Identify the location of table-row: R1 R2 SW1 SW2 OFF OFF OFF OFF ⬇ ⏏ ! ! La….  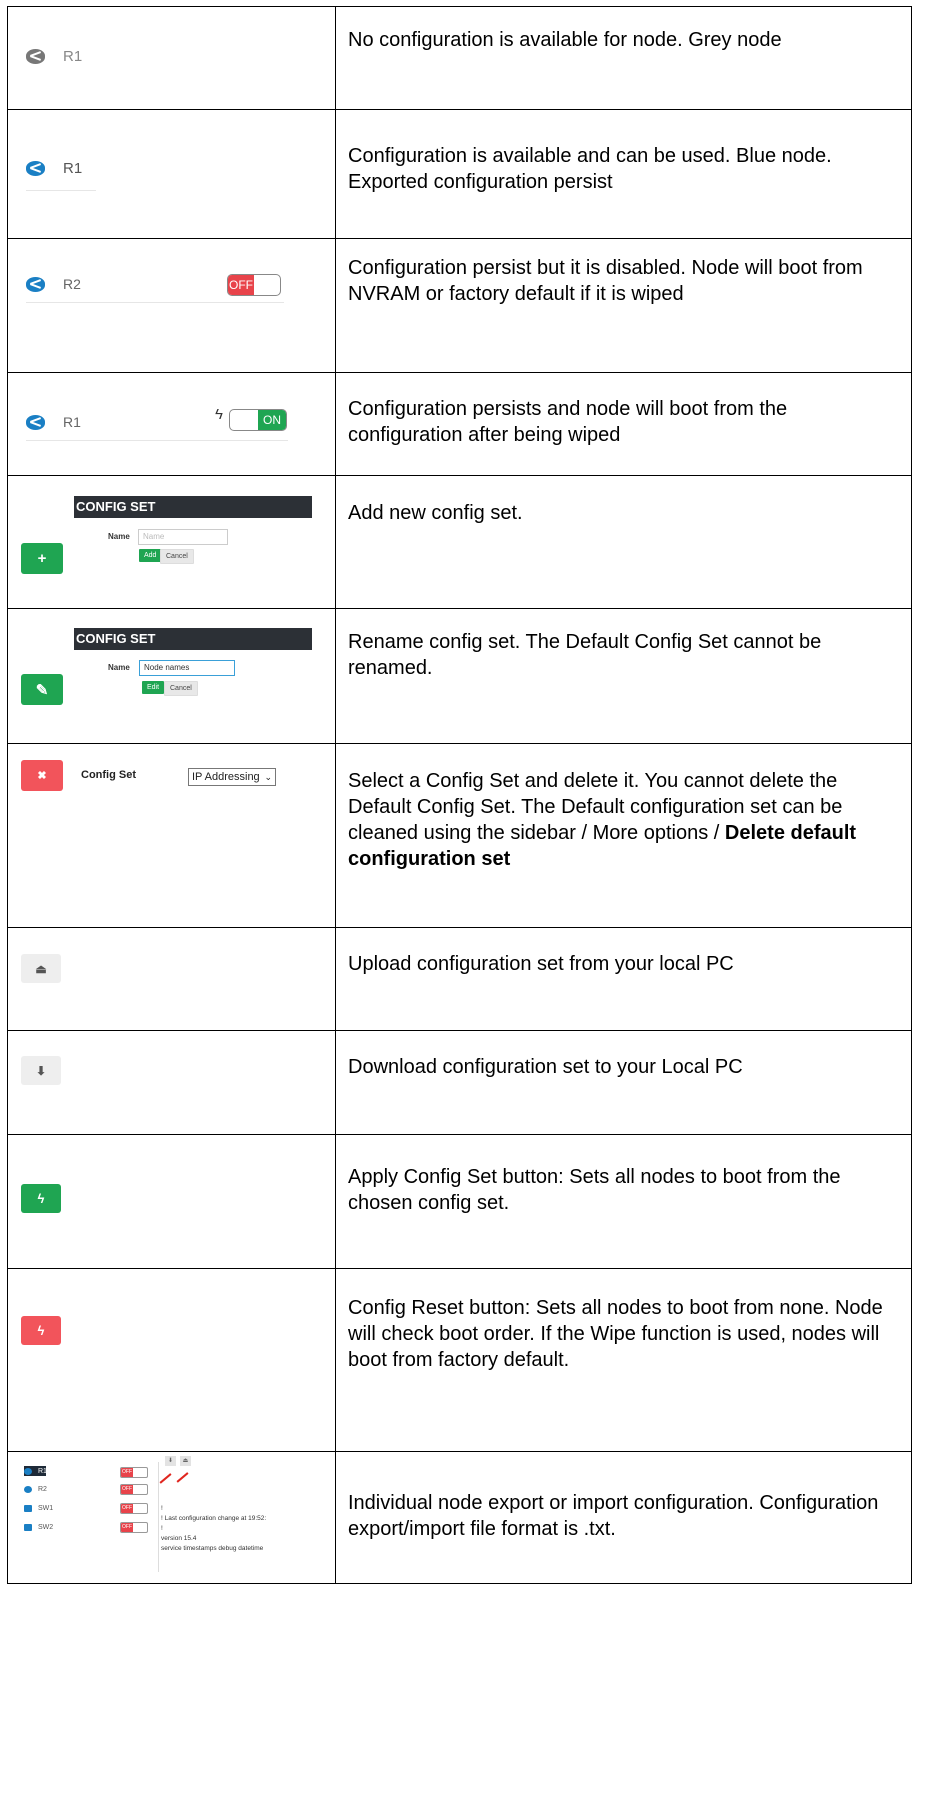
(459, 1517).